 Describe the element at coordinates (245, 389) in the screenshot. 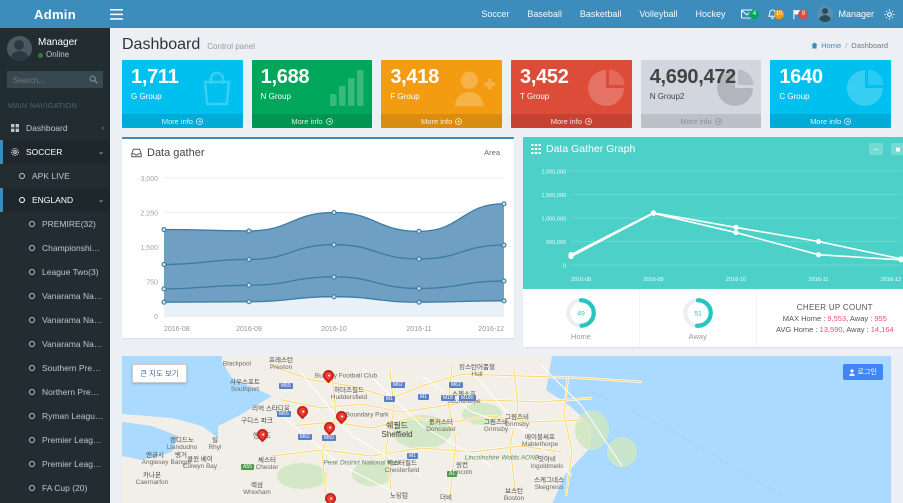

I see `map-label-en: Southport` at that location.